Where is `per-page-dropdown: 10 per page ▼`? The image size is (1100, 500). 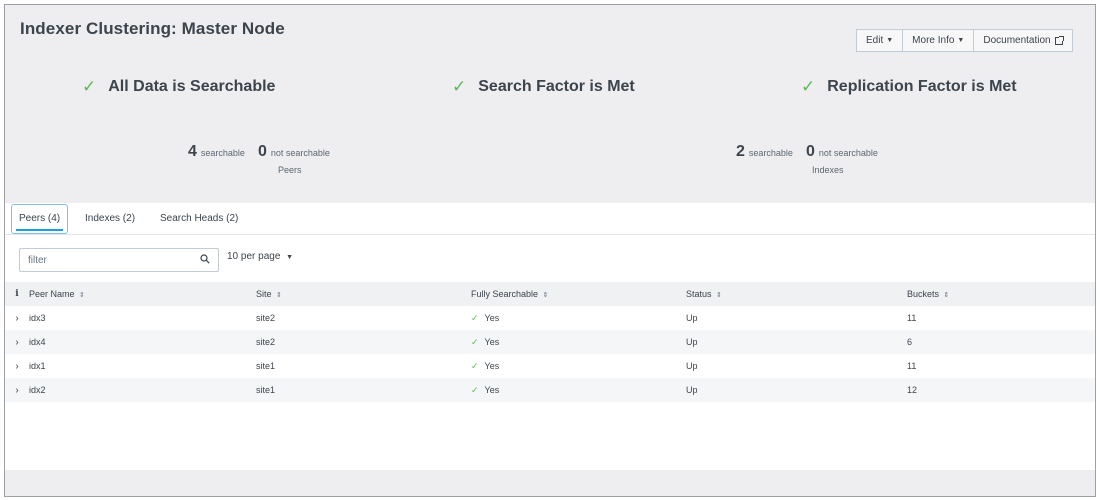 per-page-dropdown: 10 per page ▼ is located at coordinates (260, 256).